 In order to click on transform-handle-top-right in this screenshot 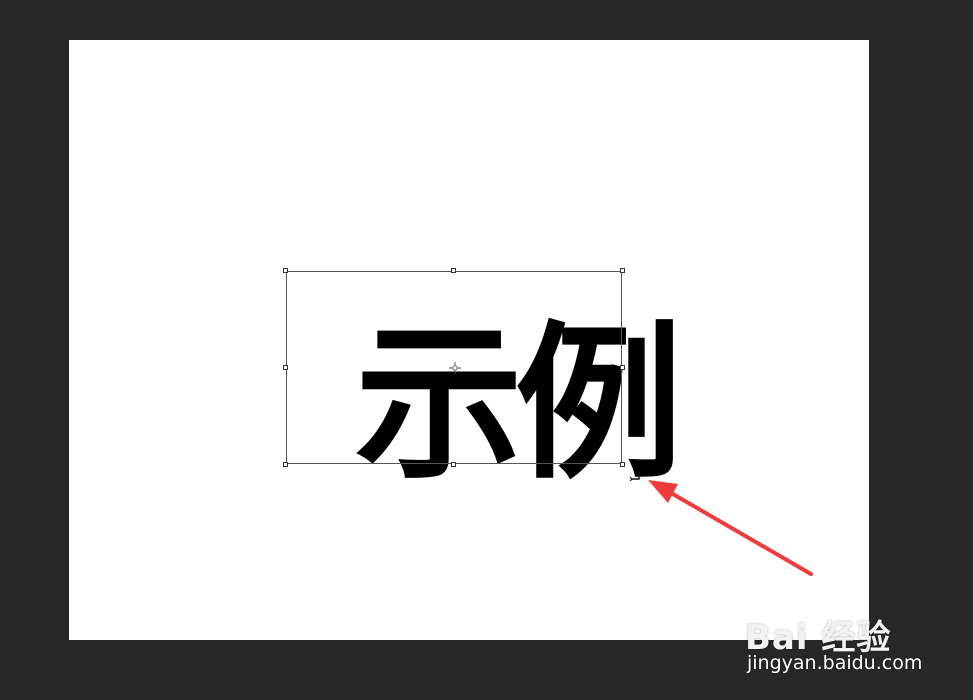, I will do `click(622, 270)`.